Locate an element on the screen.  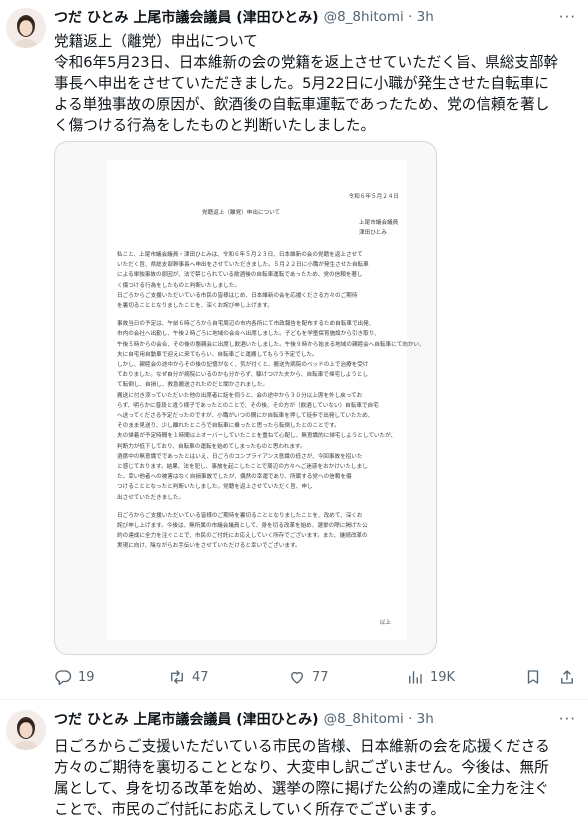
views-button: 19K is located at coordinates (430, 677).